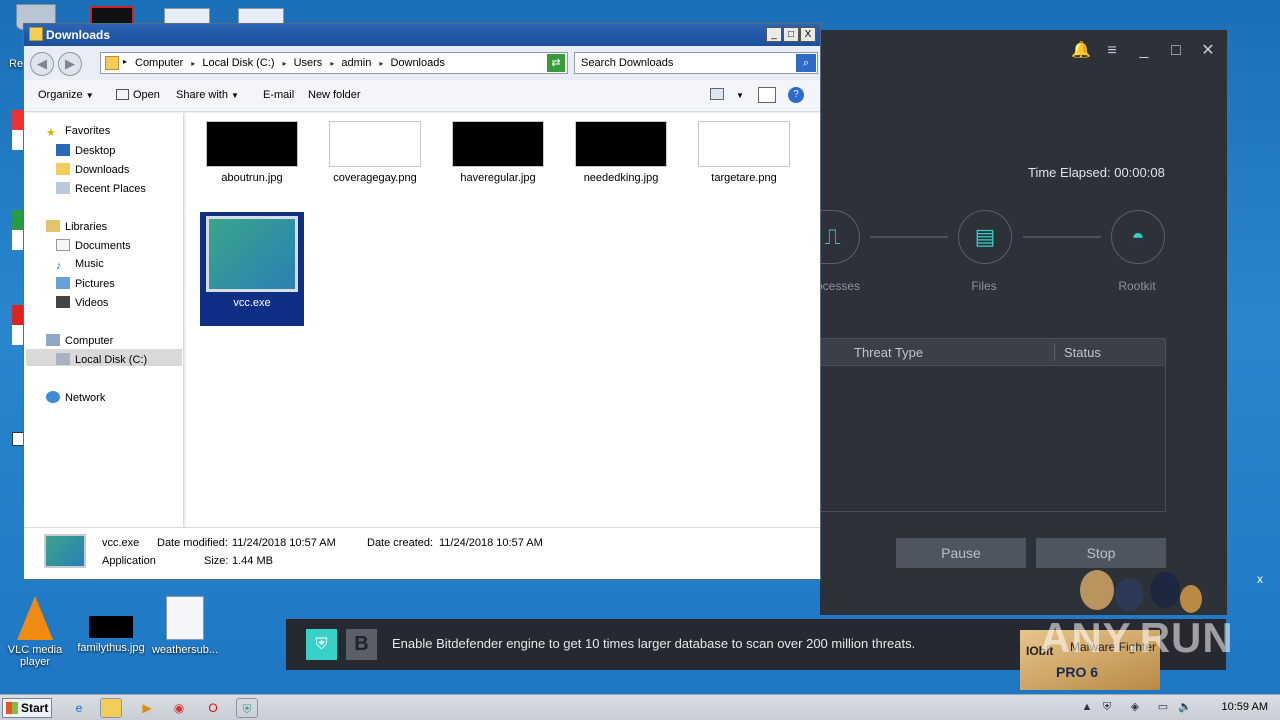  Describe the element at coordinates (334, 95) in the screenshot. I see `new-folder-button: New folder` at that location.